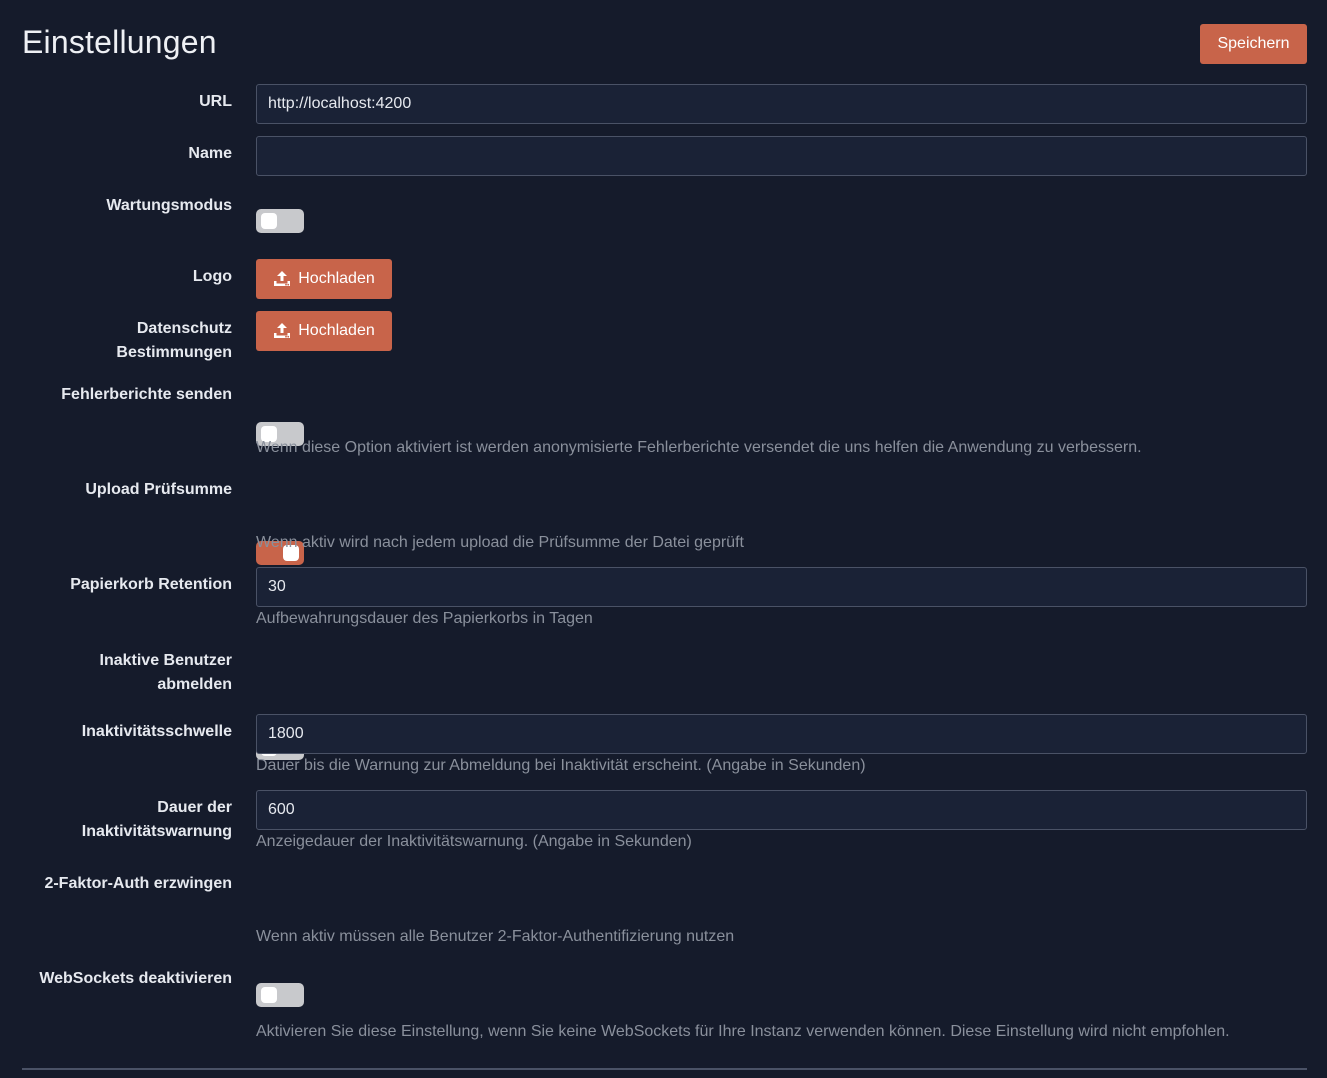 This screenshot has height=1078, width=1327. What do you see at coordinates (215, 101) in the screenshot?
I see `url-label: URL` at bounding box center [215, 101].